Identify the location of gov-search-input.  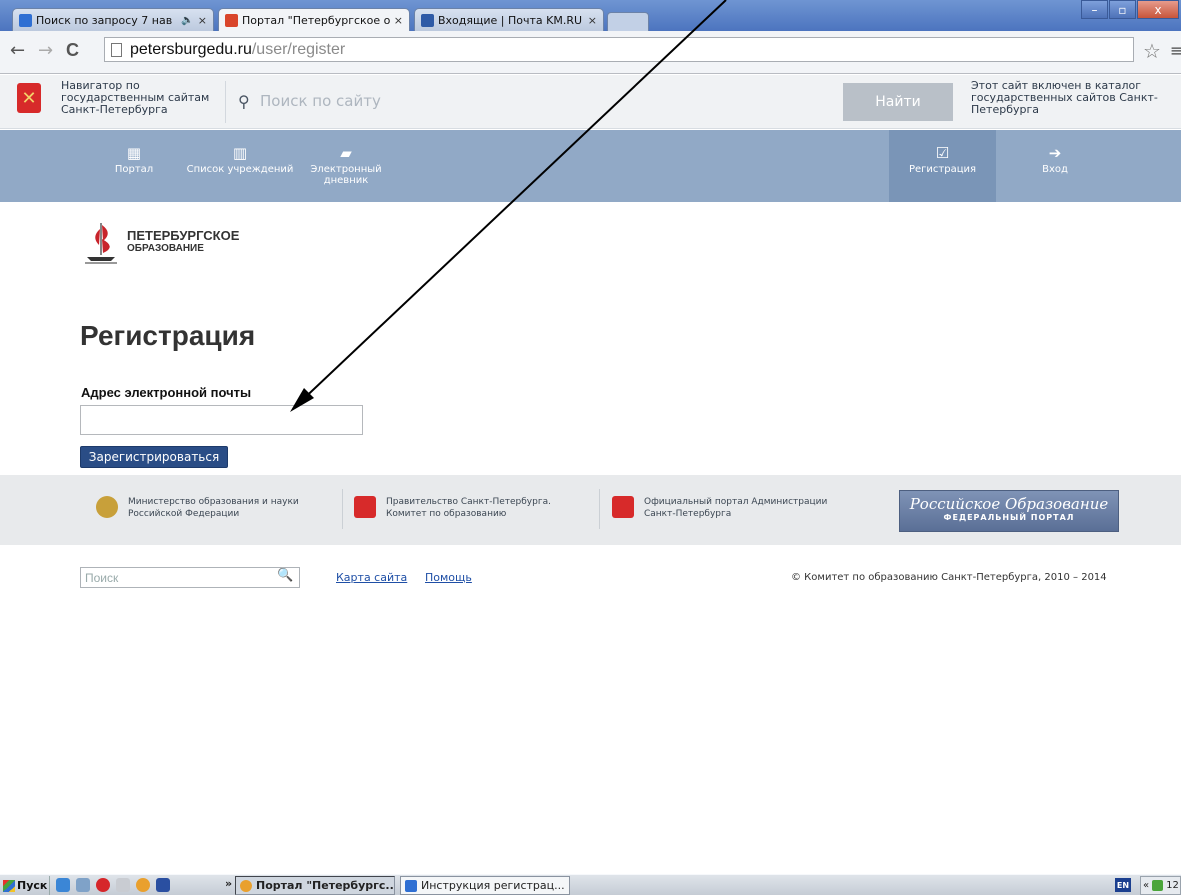
(540, 101).